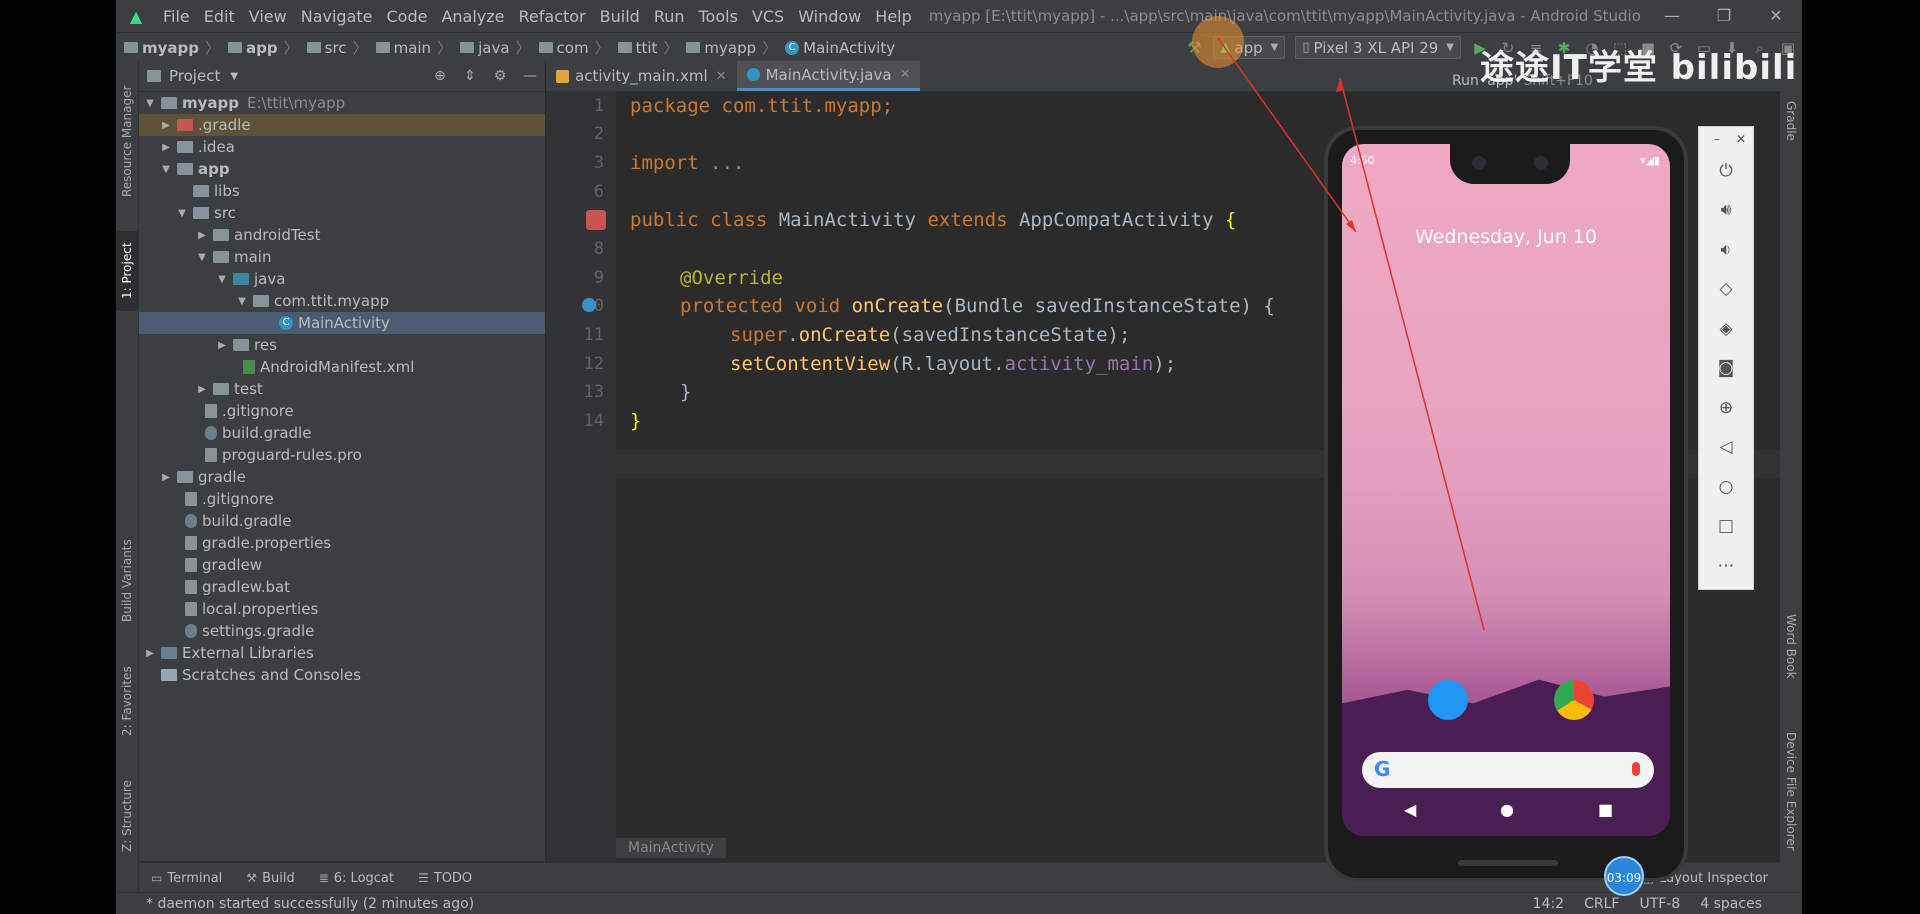 The image size is (1920, 914). What do you see at coordinates (412, 48) in the screenshot?
I see `breadcrumb-main: main` at bounding box center [412, 48].